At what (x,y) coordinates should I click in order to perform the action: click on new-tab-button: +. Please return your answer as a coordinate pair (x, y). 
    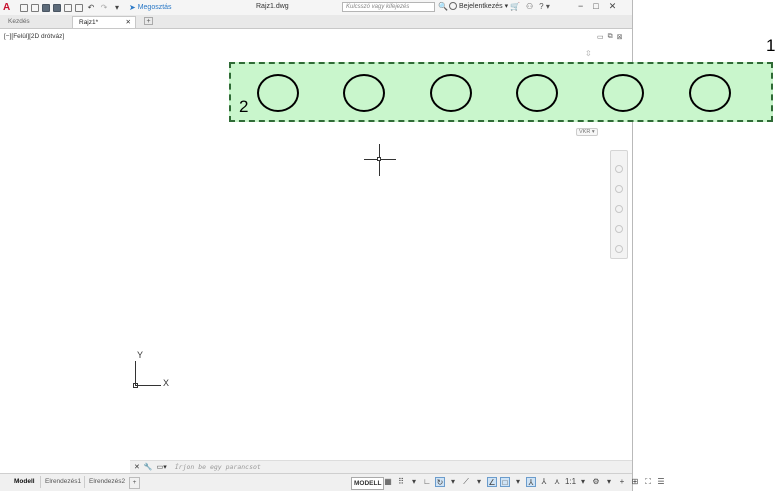
    Looking at the image, I should click on (148, 21).